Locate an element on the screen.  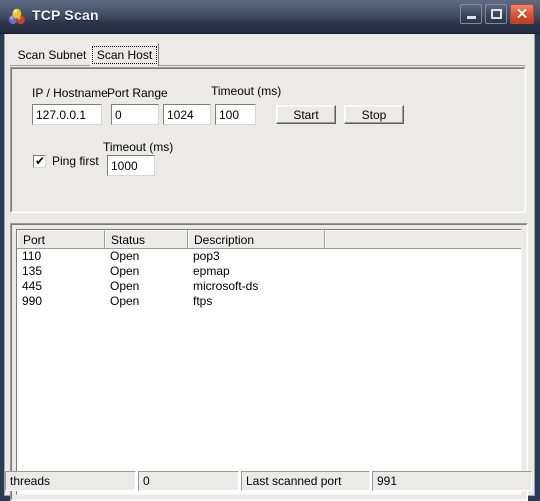
status-last-port-label: Last scanned port is located at coordinates (305, 481).